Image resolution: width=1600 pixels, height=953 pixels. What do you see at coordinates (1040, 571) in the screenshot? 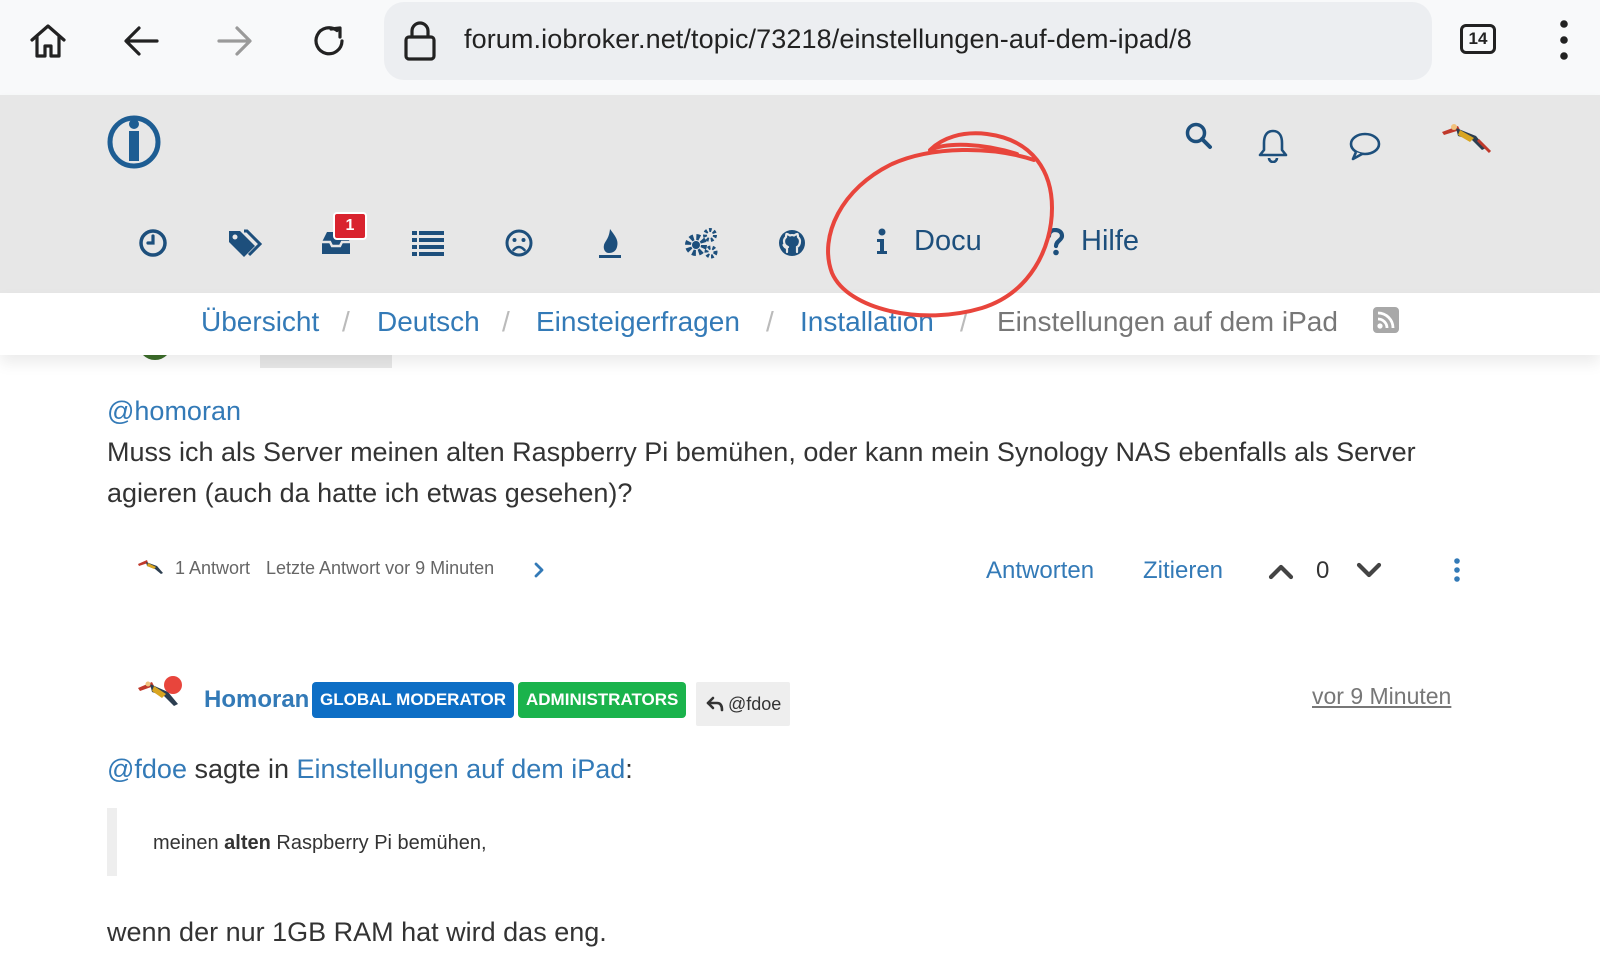
I see `reply-button: Antworten` at bounding box center [1040, 571].